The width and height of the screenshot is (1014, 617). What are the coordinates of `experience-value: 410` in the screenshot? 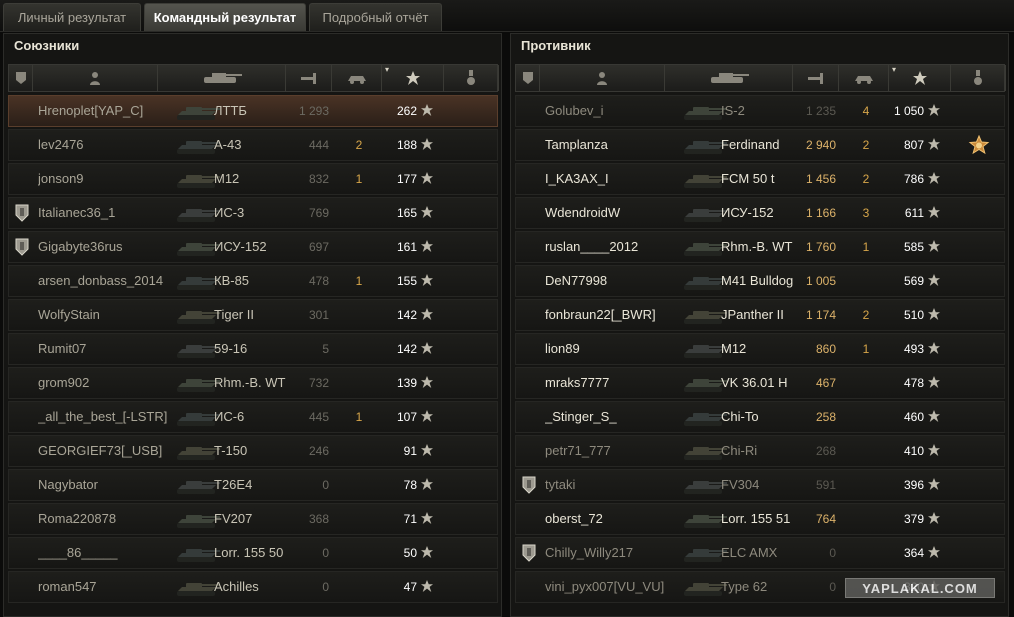 It's located at (913, 451).